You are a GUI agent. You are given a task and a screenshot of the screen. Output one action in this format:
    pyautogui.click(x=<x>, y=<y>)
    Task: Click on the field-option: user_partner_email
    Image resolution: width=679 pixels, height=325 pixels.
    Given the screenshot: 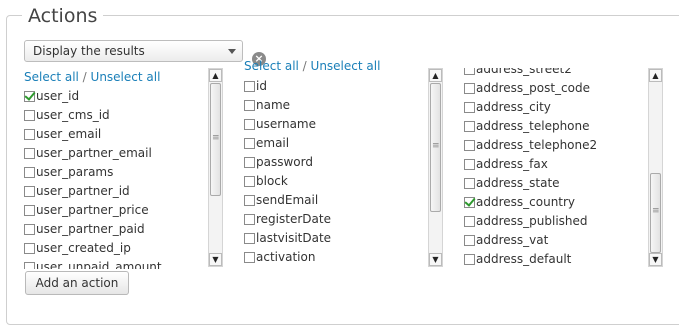 What is the action you would take?
    pyautogui.click(x=88, y=153)
    